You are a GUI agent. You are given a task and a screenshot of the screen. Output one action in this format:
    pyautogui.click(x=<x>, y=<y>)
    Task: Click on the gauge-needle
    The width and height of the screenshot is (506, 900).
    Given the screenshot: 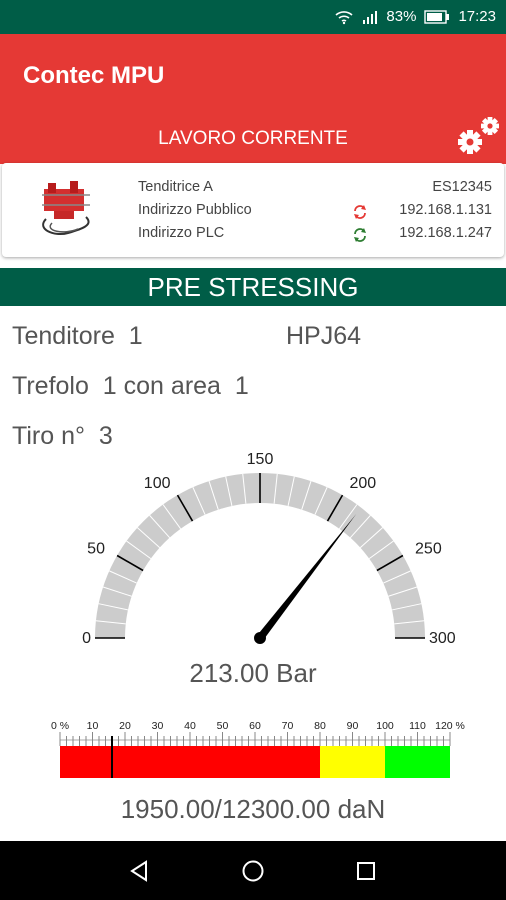 What is the action you would take?
    pyautogui.click(x=305, y=578)
    